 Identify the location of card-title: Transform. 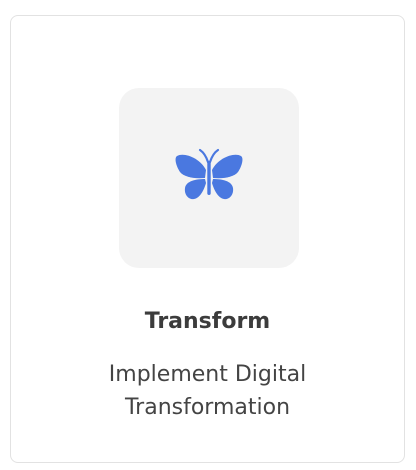
(207, 321).